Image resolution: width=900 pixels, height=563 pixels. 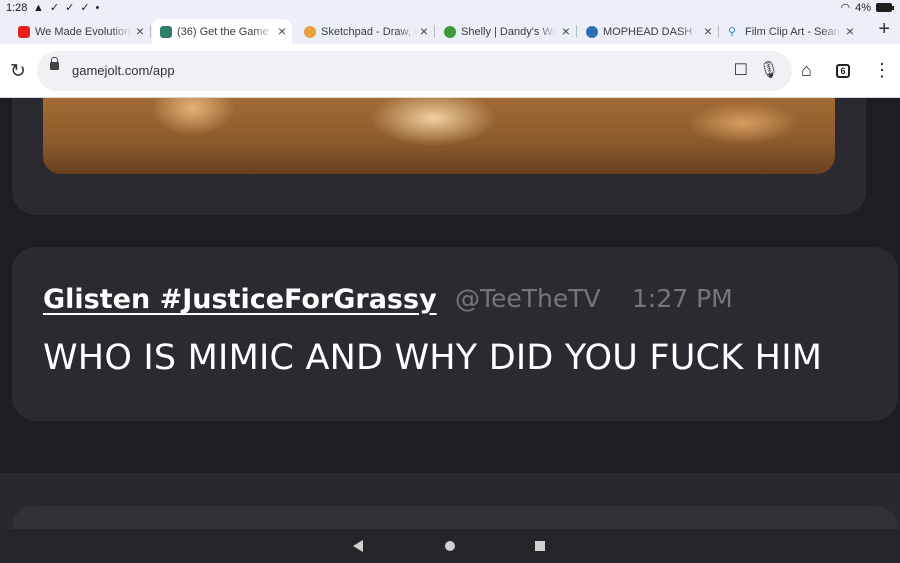 I want to click on gamejolt-icon, so click(x=166, y=31).